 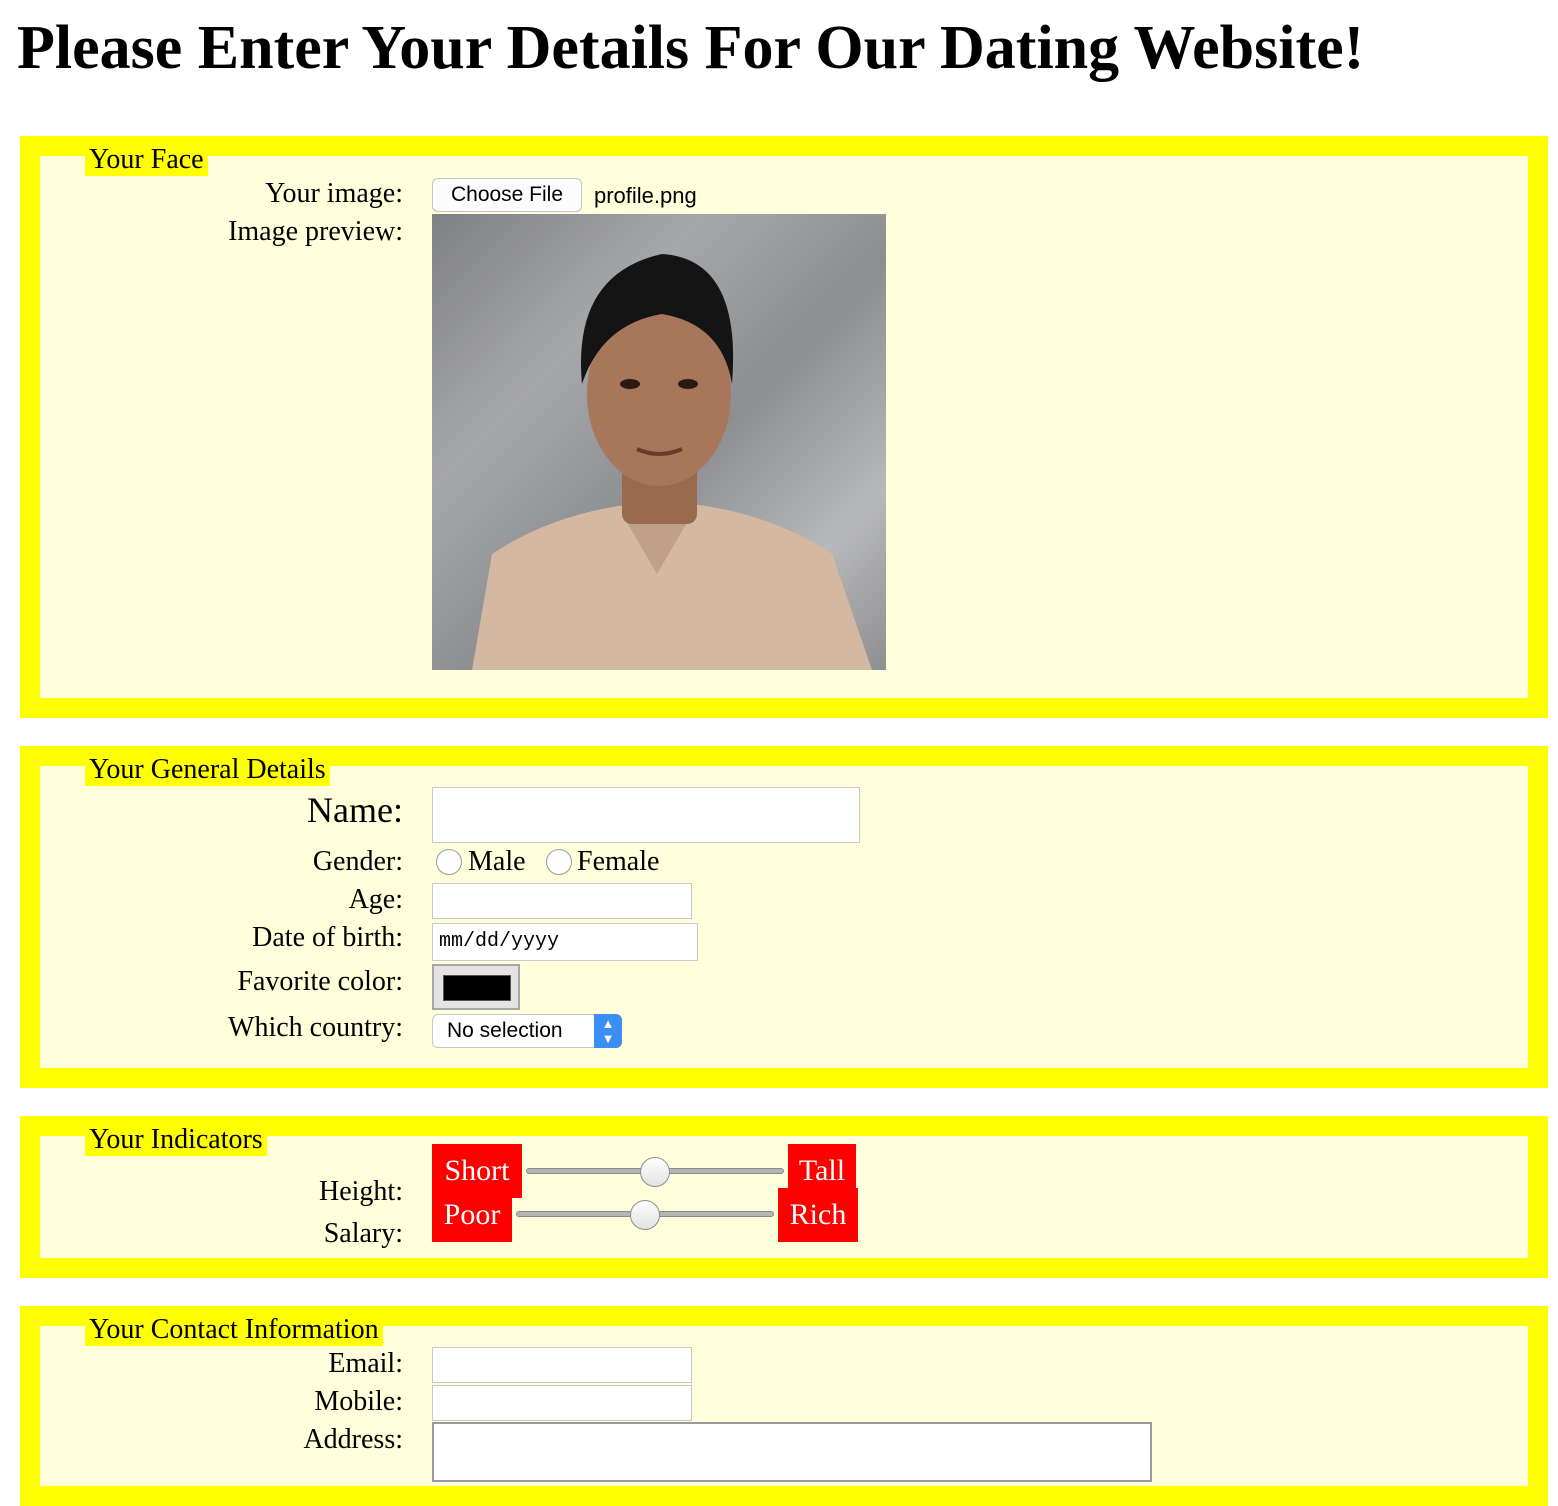 I want to click on favorite-color-picker, so click(x=476, y=987).